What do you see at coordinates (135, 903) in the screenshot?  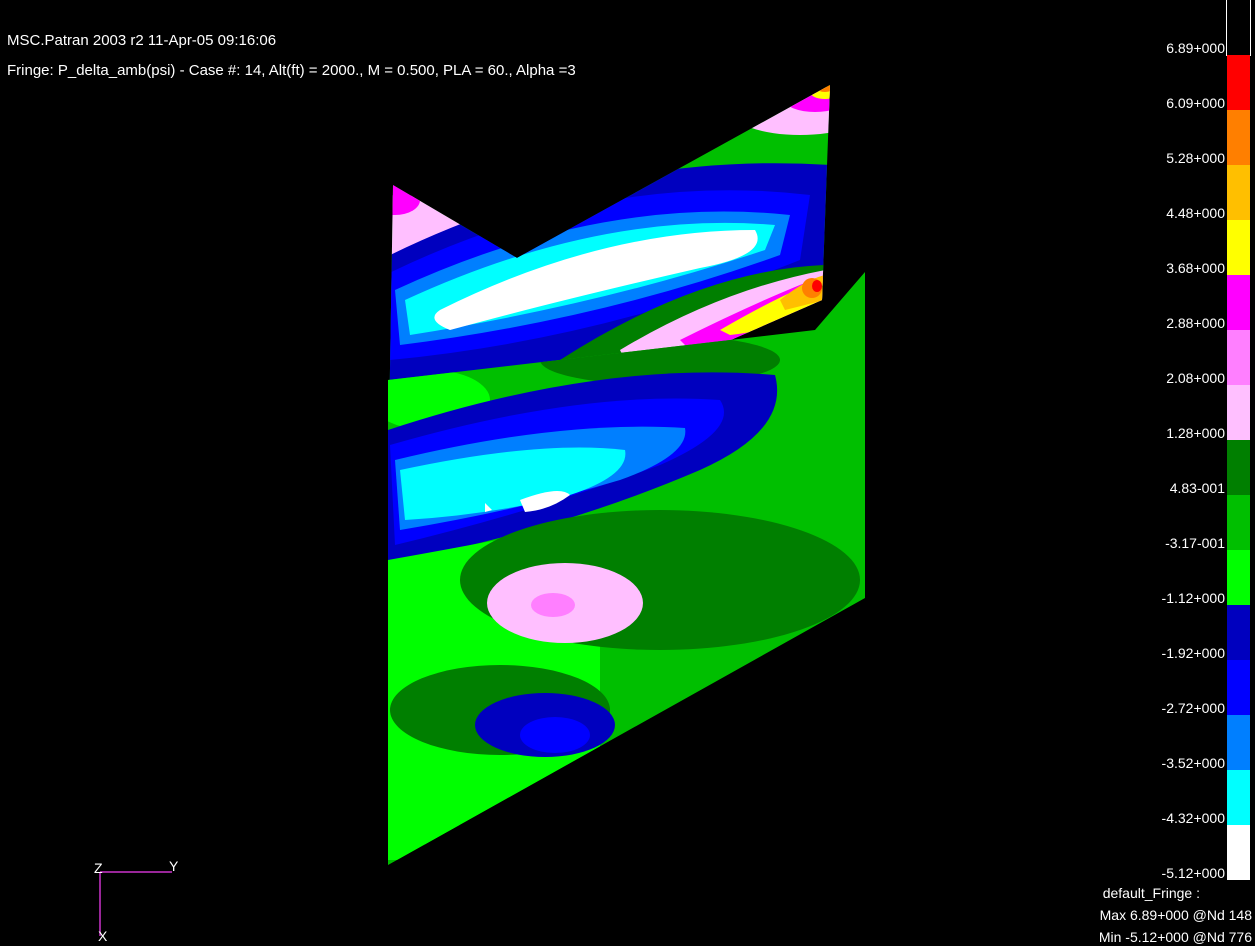 I see `axis-triad` at bounding box center [135, 903].